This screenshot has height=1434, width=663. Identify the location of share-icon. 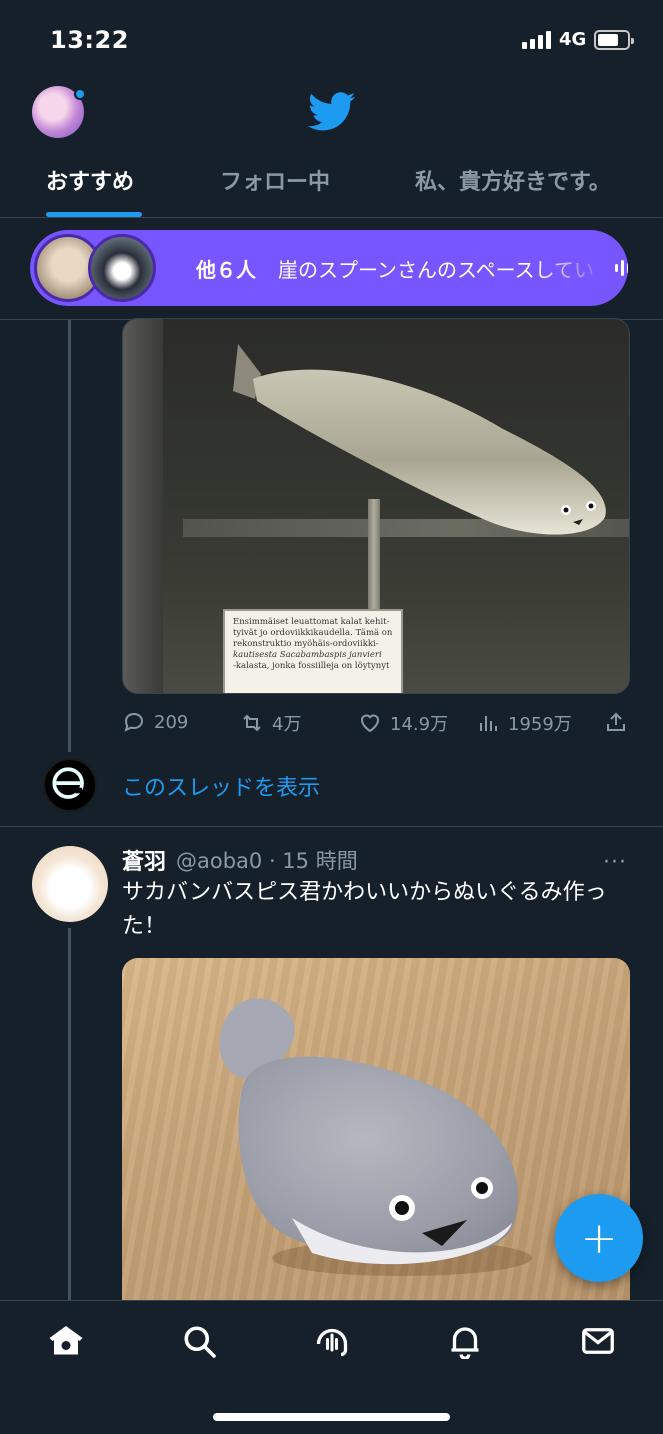
(616, 721).